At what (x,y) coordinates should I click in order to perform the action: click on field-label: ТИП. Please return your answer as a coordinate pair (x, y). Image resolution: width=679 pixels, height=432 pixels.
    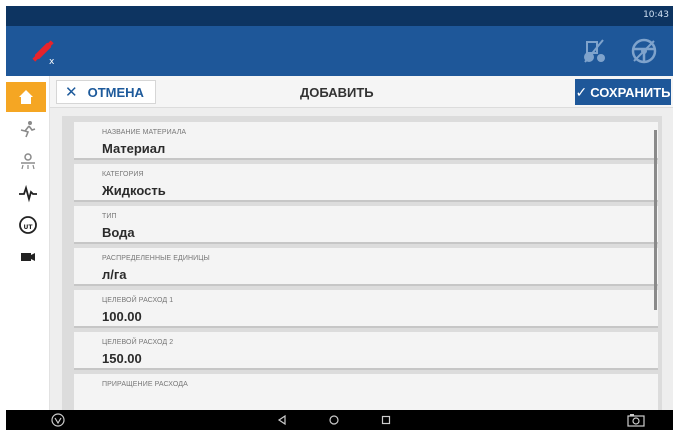
    Looking at the image, I should click on (109, 216).